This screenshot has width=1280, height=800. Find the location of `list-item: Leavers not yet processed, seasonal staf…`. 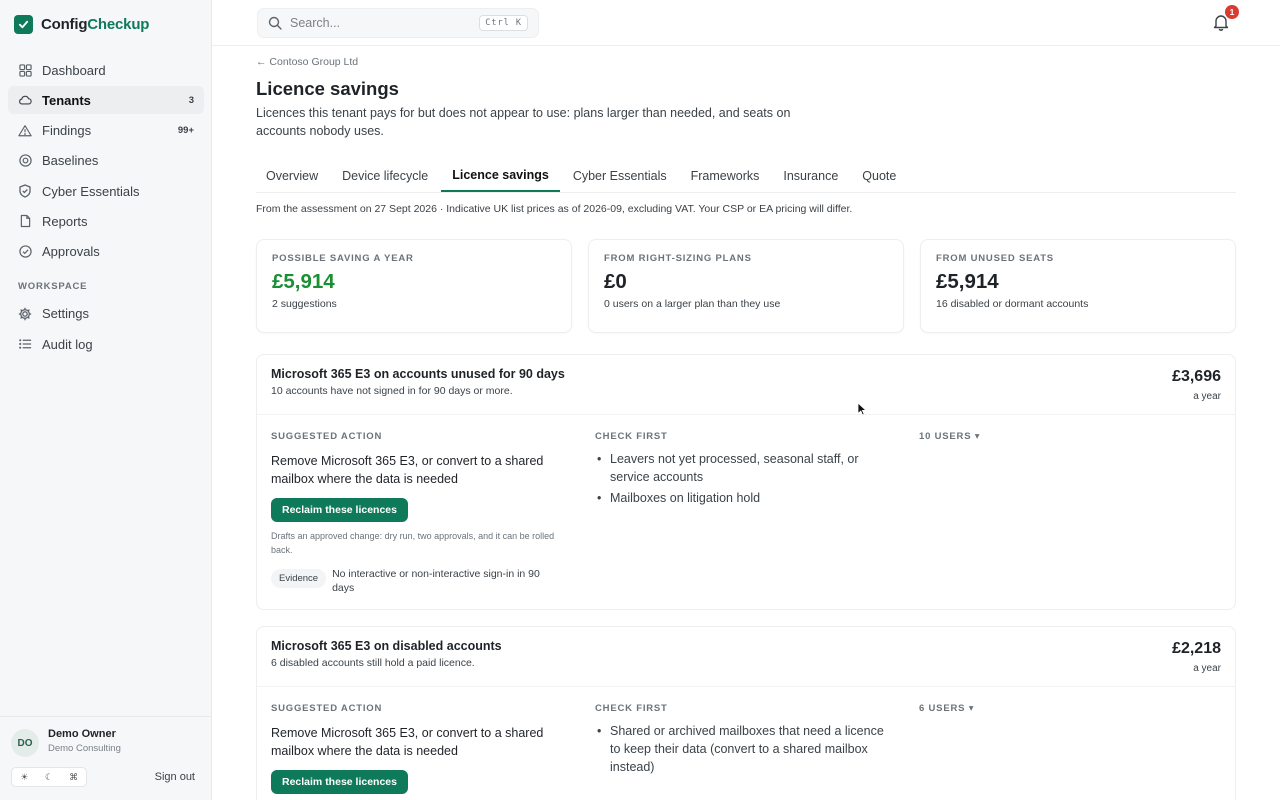

list-item: Leavers not yet processed, seasonal staf… is located at coordinates (740, 468).